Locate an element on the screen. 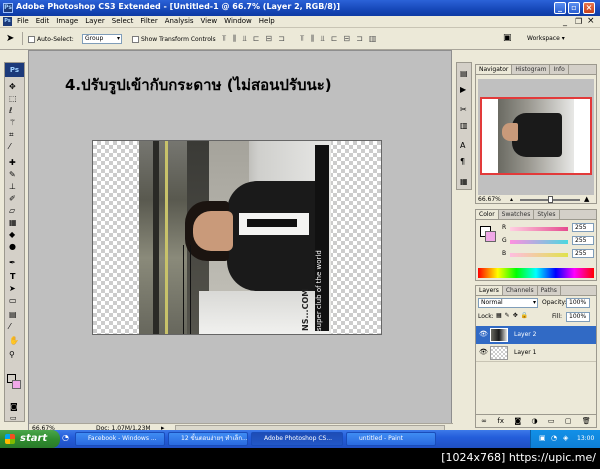 The width and height of the screenshot is (600, 469). distribute-hcenter-icon: ⊟ is located at coordinates (346, 39).